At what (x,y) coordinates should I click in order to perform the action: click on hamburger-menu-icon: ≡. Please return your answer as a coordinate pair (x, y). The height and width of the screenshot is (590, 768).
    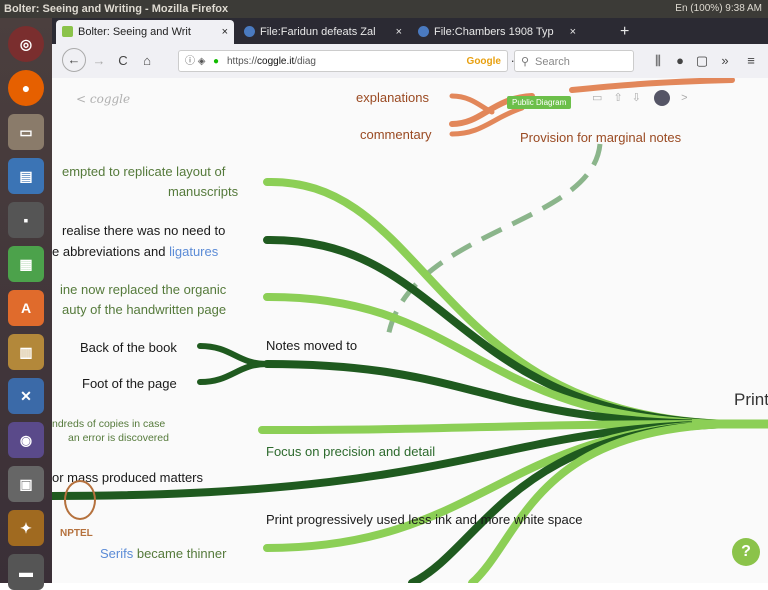
    Looking at the image, I should click on (751, 61).